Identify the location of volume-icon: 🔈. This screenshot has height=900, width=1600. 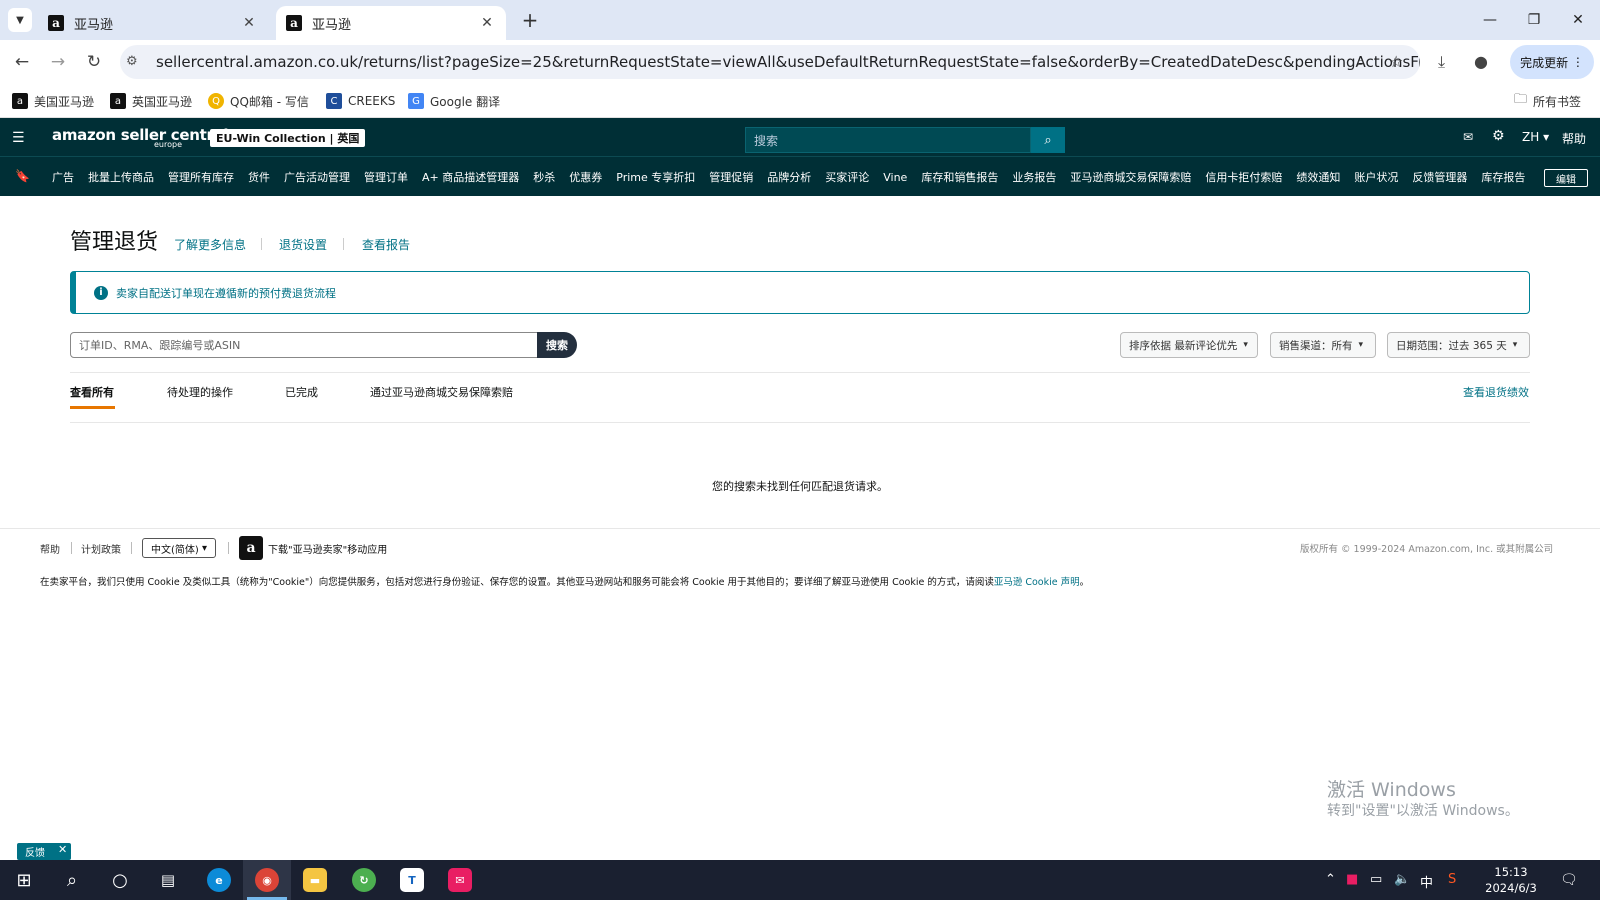
(1402, 879).